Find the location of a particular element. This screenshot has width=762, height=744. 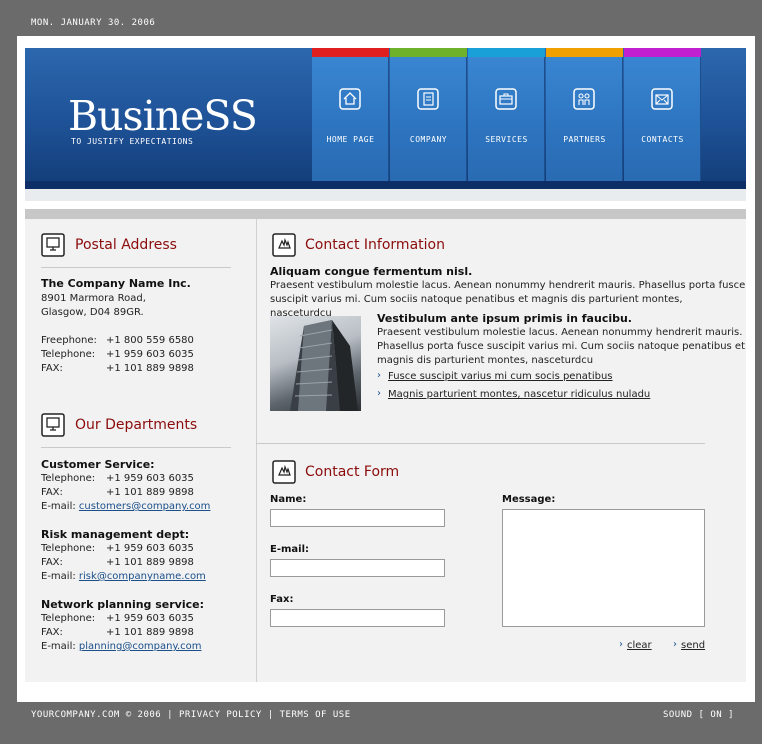

hand-pointer-icon is located at coordinates (284, 472).